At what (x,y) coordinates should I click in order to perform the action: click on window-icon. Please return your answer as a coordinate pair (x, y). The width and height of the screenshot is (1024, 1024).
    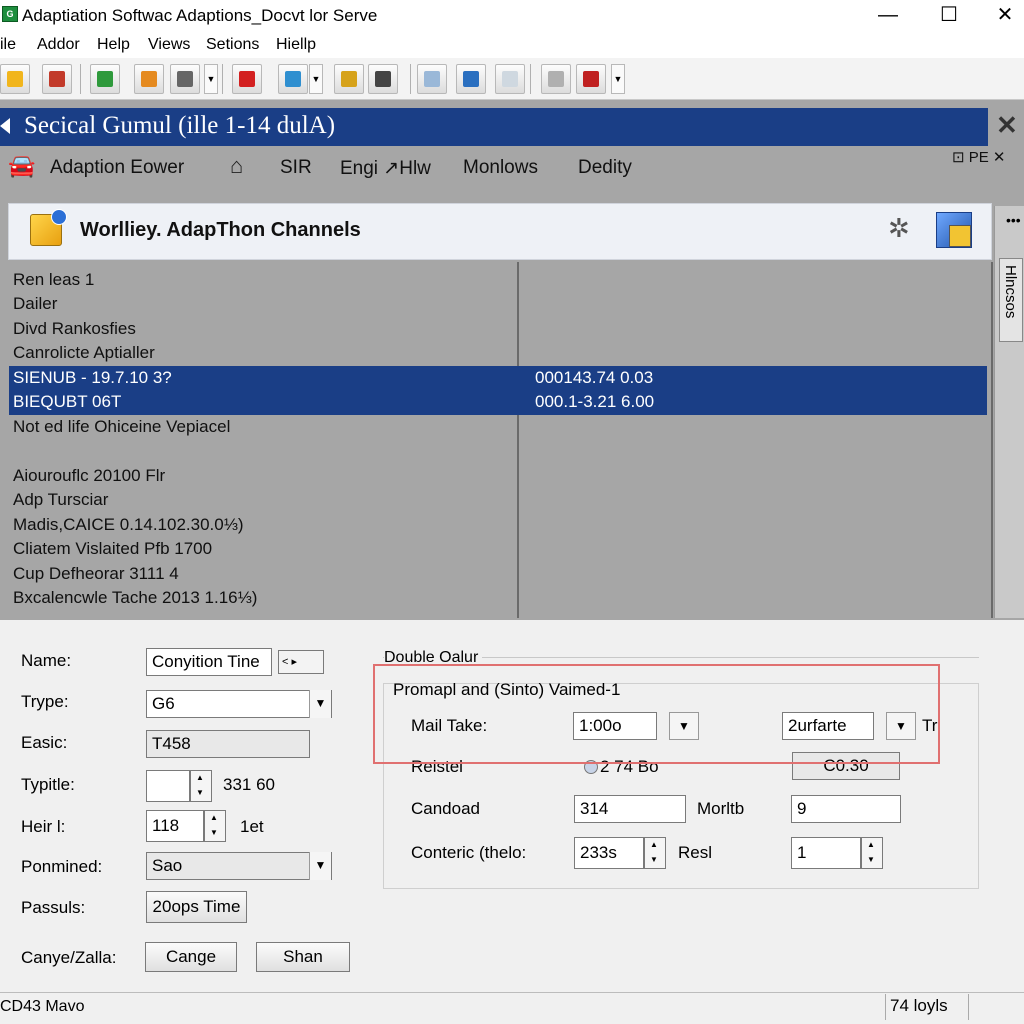
    Looking at the image, I should click on (954, 230).